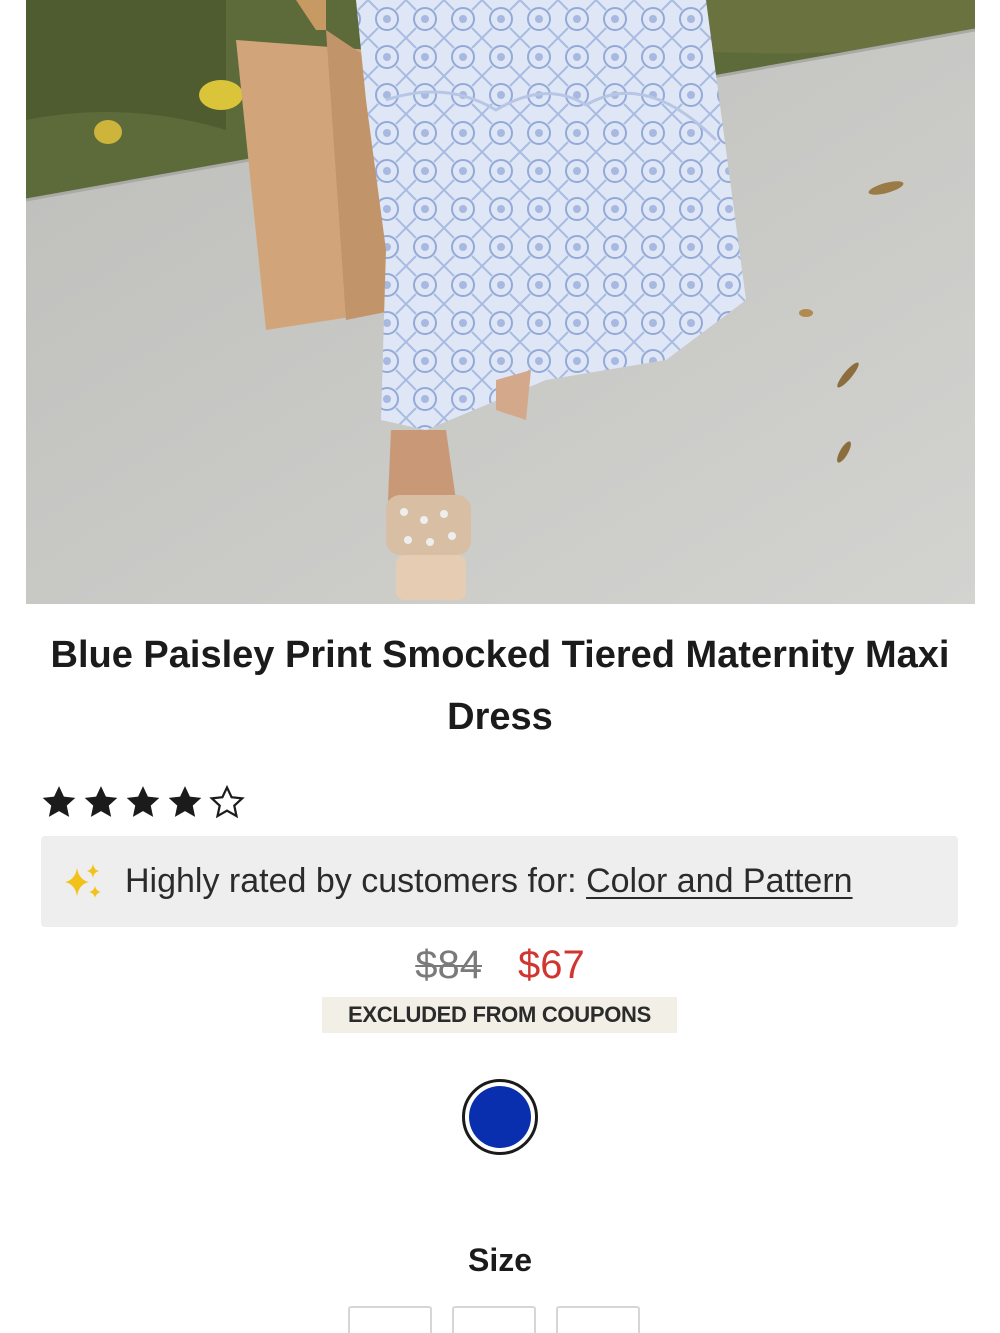 The width and height of the screenshot is (1000, 1333). Describe the element at coordinates (448, 965) in the screenshot. I see `original-price: $84` at that location.